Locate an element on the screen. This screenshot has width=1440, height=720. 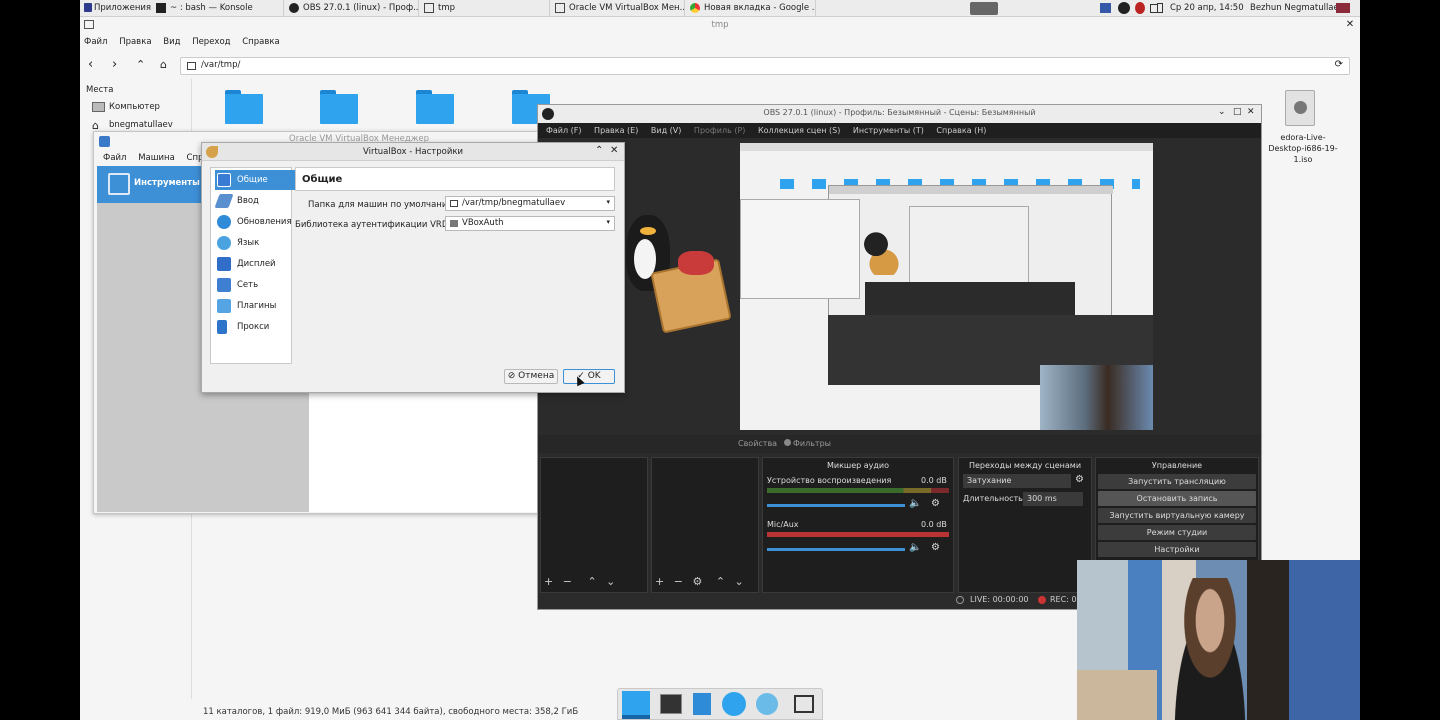
reload-icon: ⟳ is located at coordinates (1339, 64).